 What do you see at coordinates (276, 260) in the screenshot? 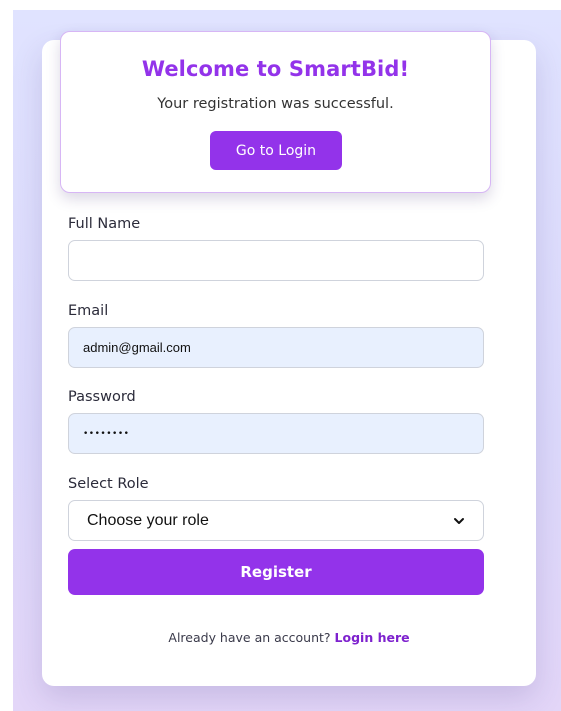
I see `full-name-input` at bounding box center [276, 260].